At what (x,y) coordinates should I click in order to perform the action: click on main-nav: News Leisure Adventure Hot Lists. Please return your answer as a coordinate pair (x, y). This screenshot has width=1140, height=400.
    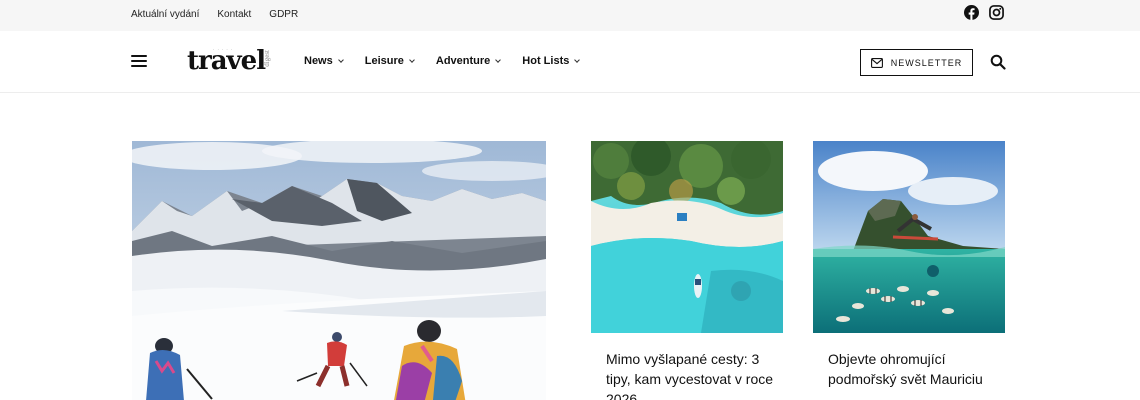
    Looking at the image, I should click on (452, 61).